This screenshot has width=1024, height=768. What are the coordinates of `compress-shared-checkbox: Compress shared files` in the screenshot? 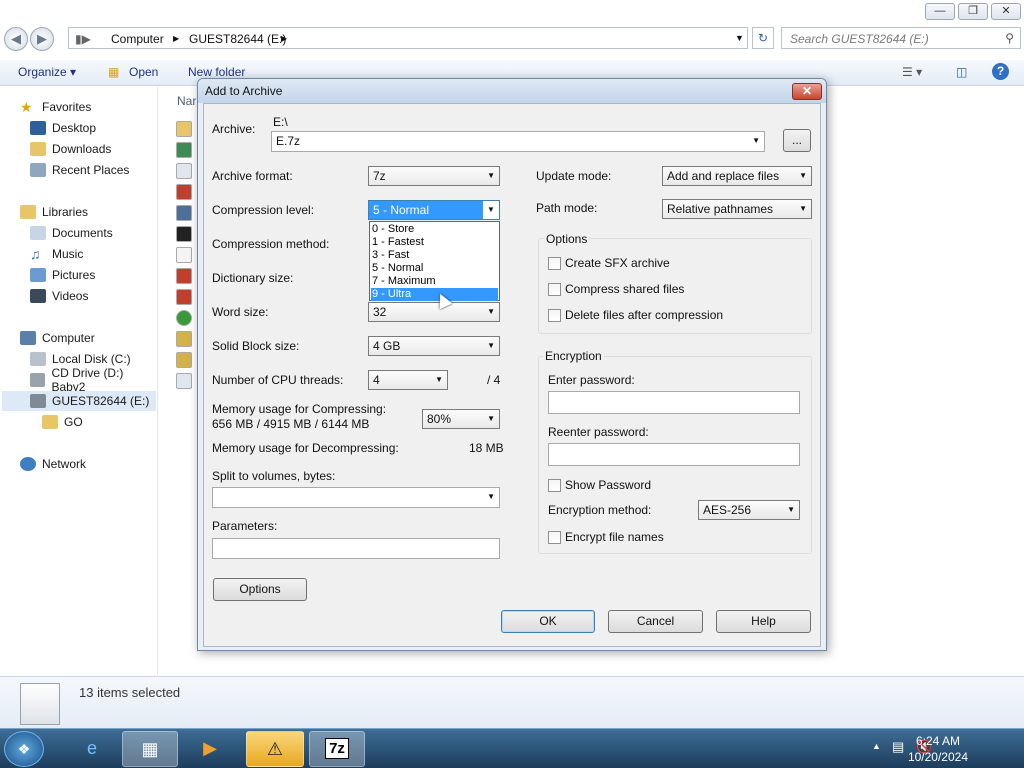 It's located at (616, 289).